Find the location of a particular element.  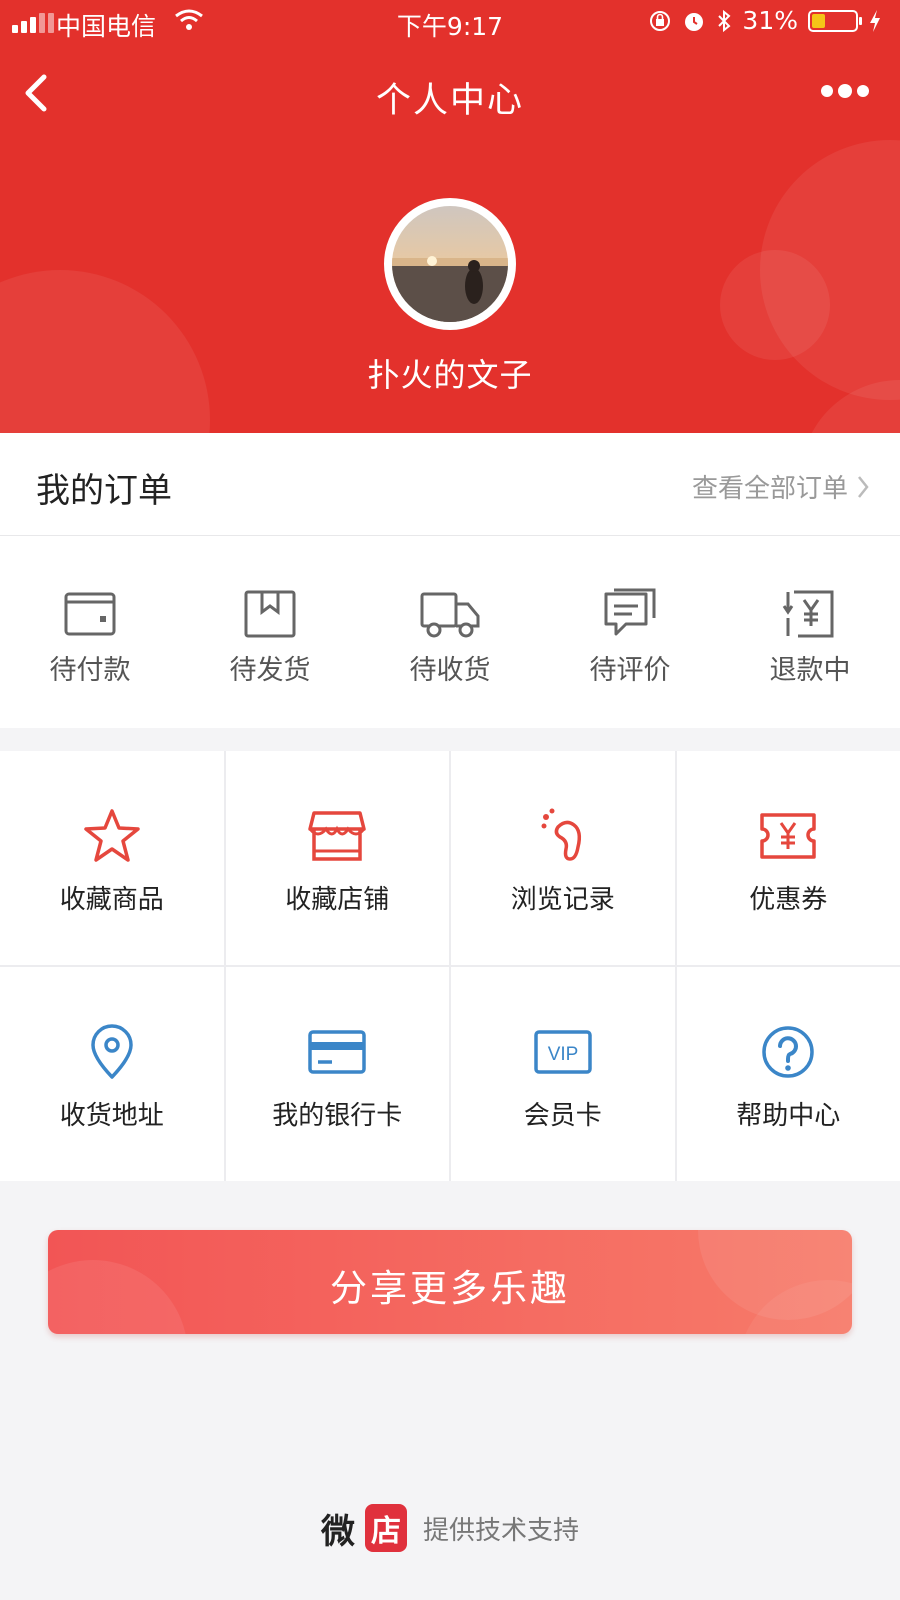

grid-item-label: 浏览记录 is located at coordinates (562, 900).